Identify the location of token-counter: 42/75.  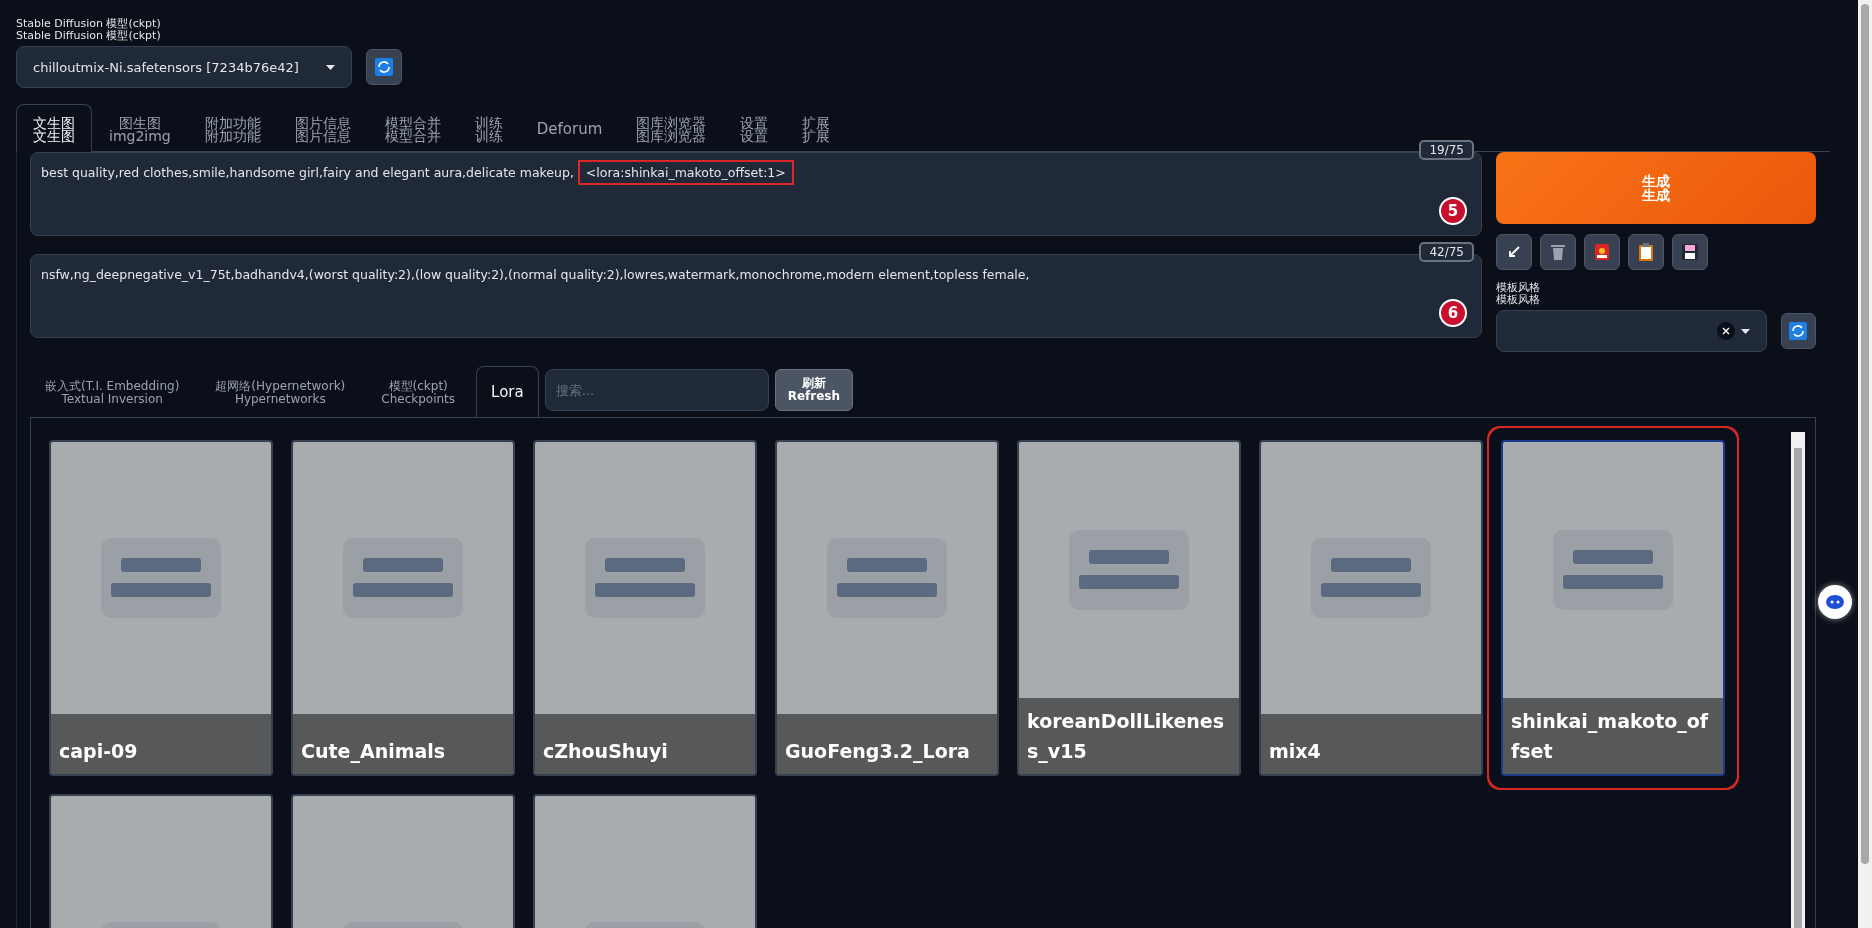
(1446, 252).